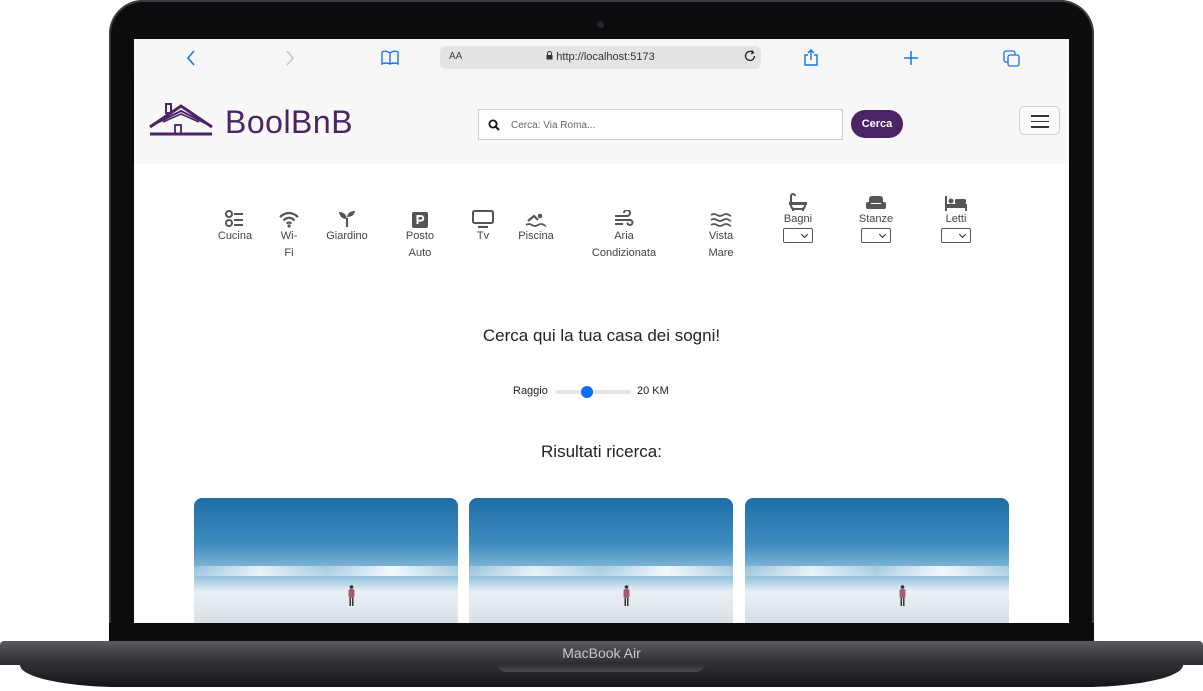  What do you see at coordinates (483, 218) in the screenshot?
I see `tv-icon` at bounding box center [483, 218].